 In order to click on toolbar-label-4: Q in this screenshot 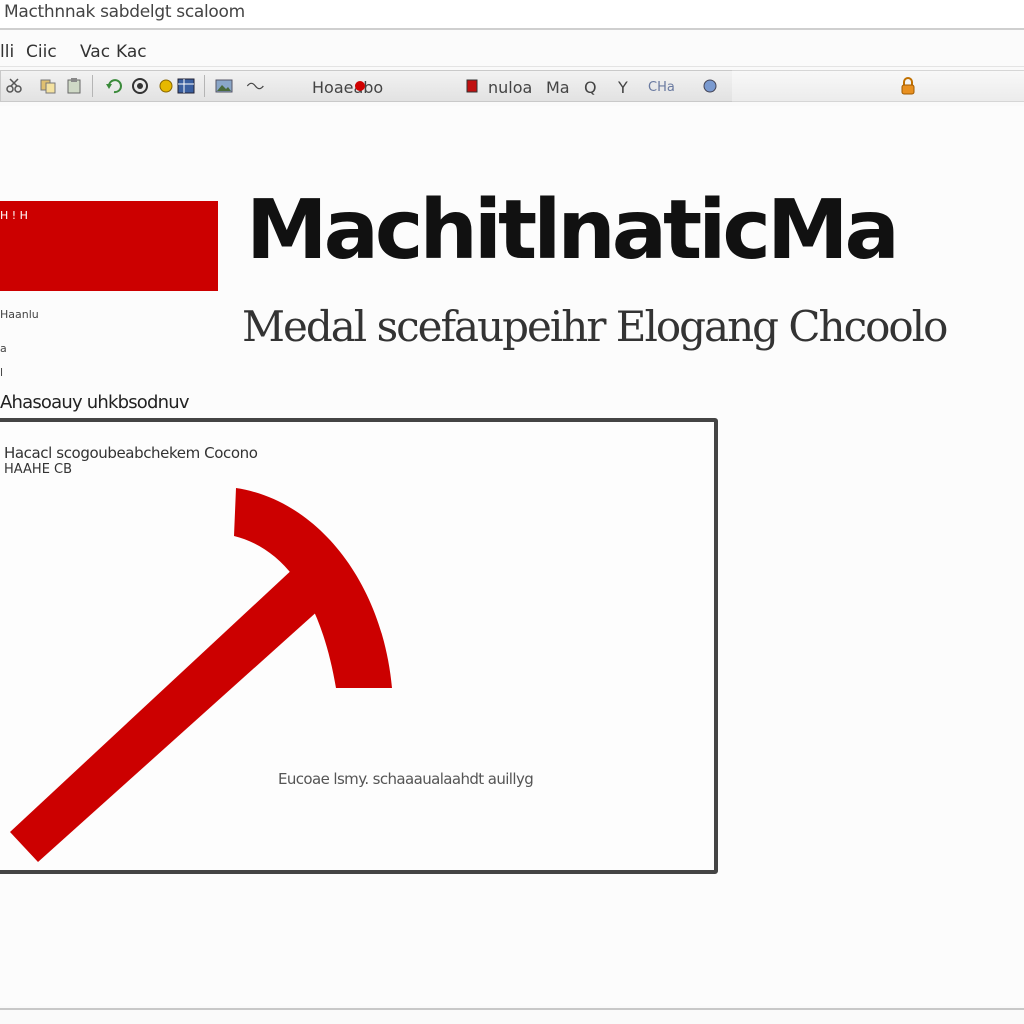, I will do `click(590, 87)`.